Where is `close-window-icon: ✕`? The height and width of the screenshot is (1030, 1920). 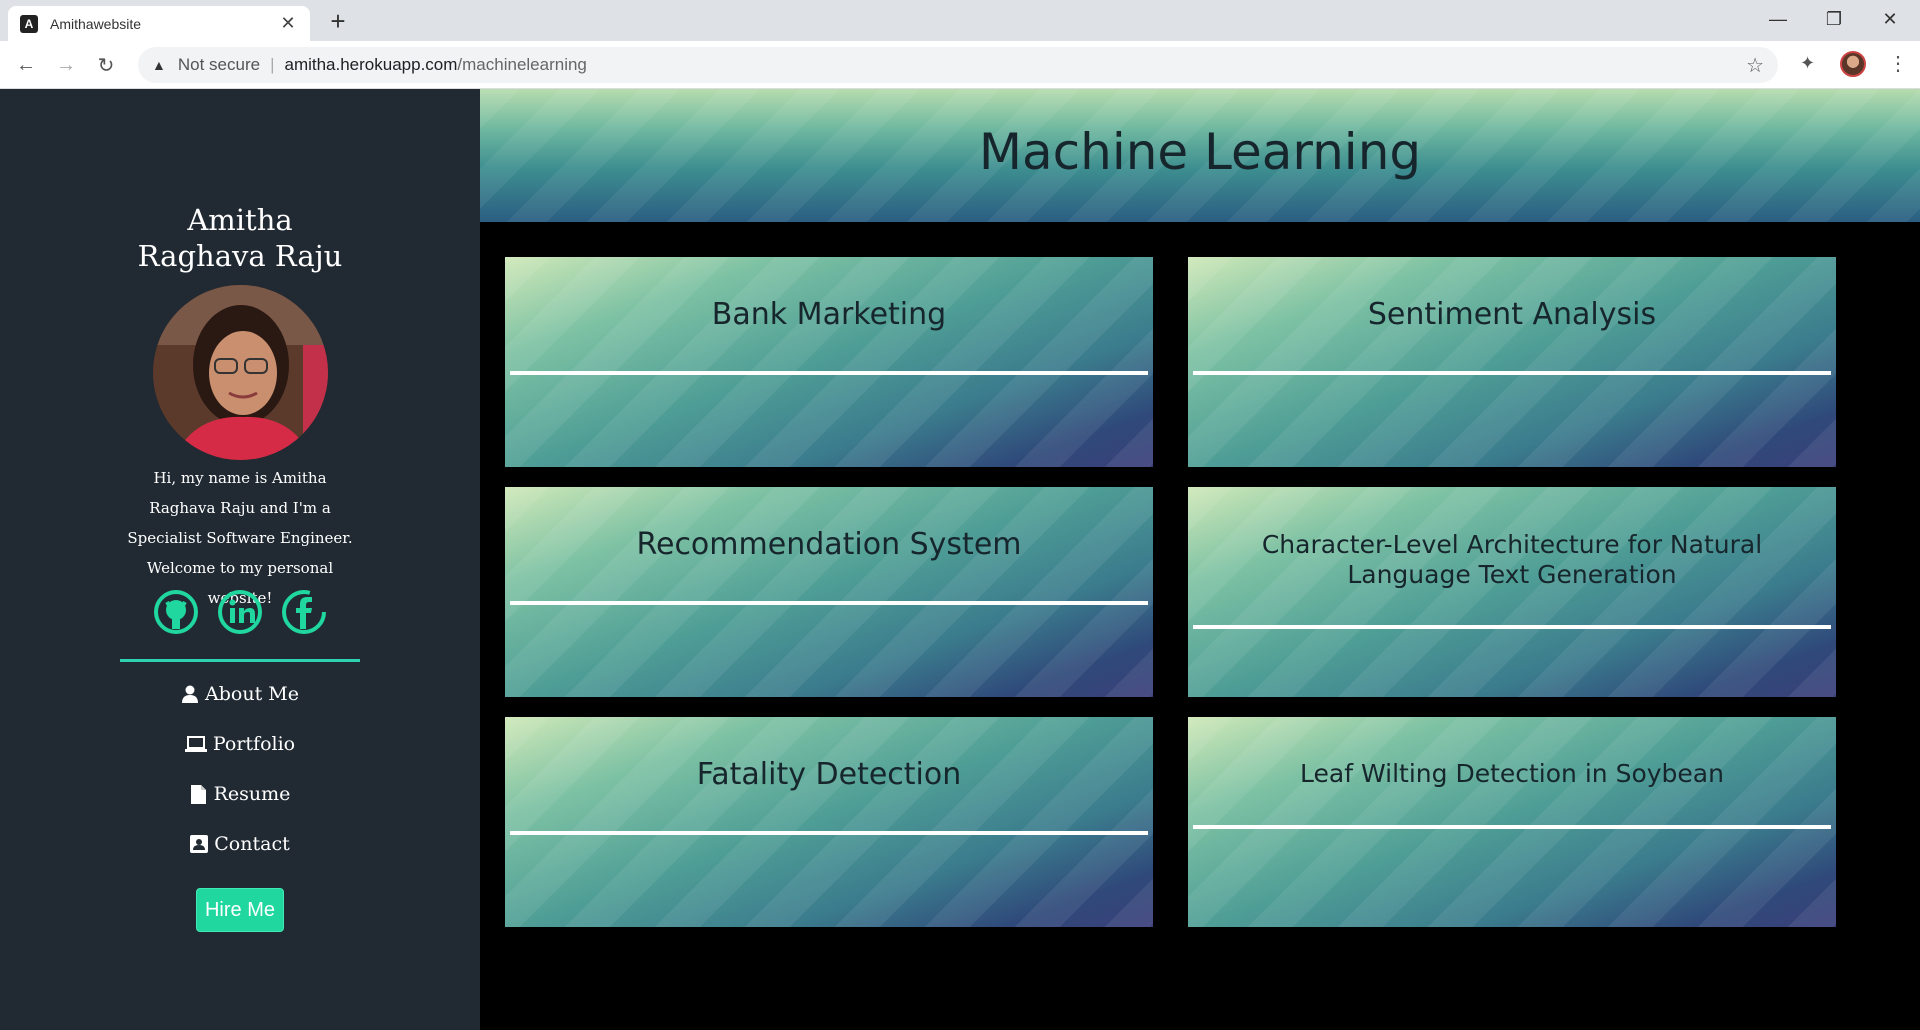
close-window-icon: ✕ is located at coordinates (1890, 19).